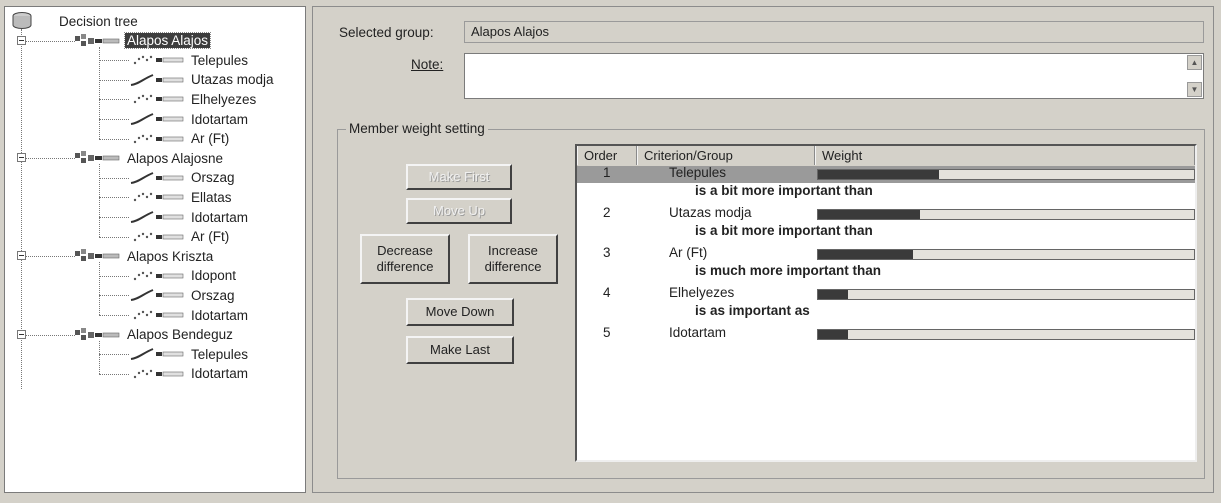  I want to click on increase-difference-button: Increase difference, so click(513, 259).